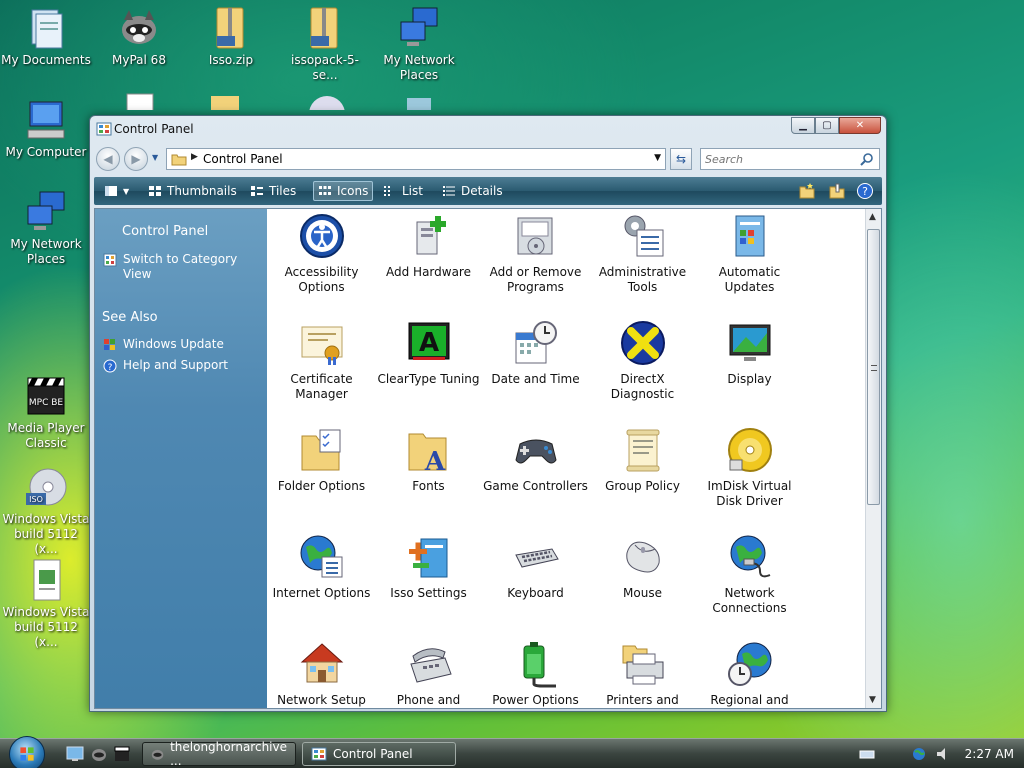 Image resolution: width=1024 pixels, height=768 pixels. I want to click on cp-item-game-controllers: Game Controllers, so click(535, 460).